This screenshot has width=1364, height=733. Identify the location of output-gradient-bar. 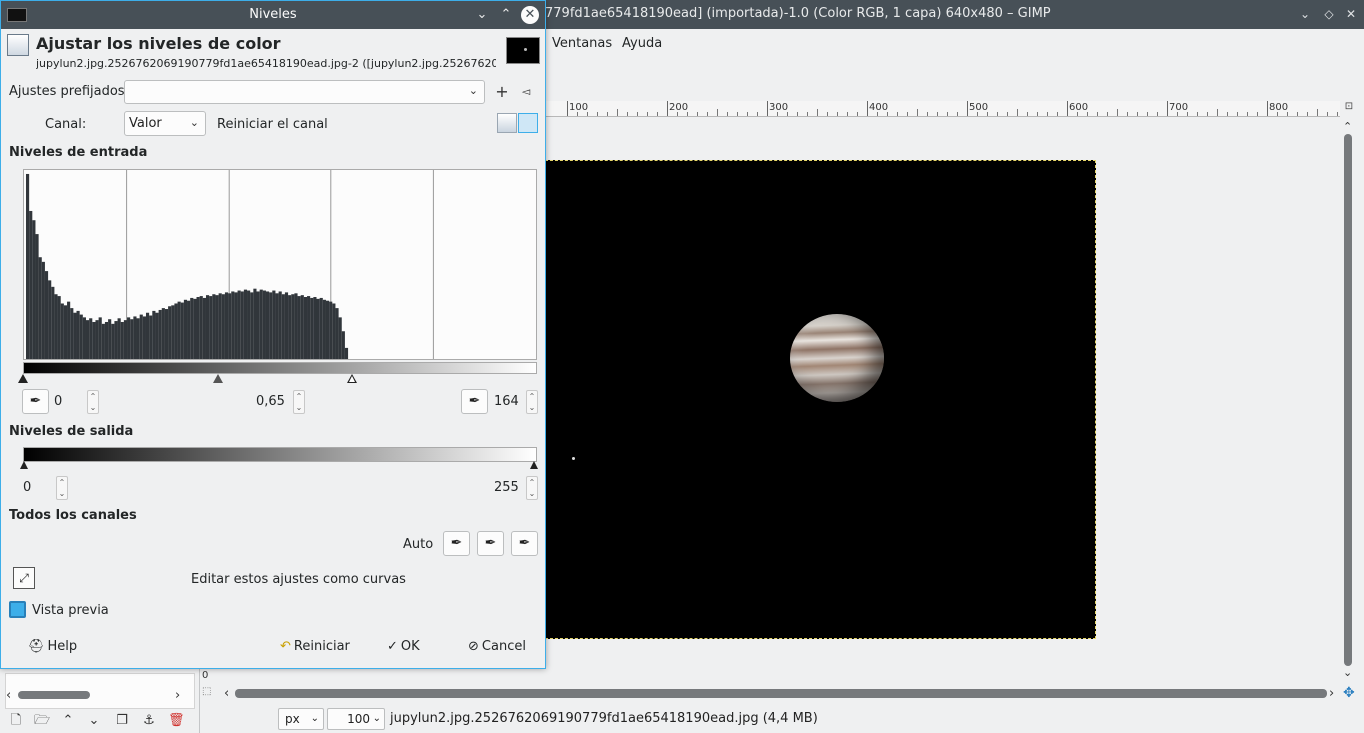
(280, 454).